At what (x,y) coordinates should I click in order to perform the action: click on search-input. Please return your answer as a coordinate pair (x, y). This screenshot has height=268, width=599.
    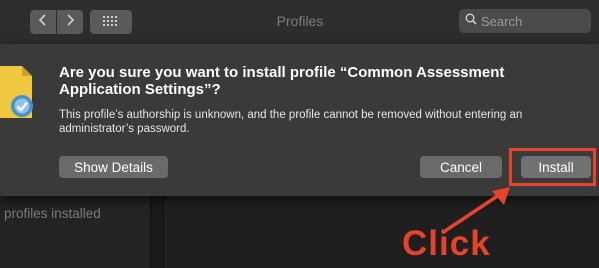
    Looking at the image, I should click on (529, 21).